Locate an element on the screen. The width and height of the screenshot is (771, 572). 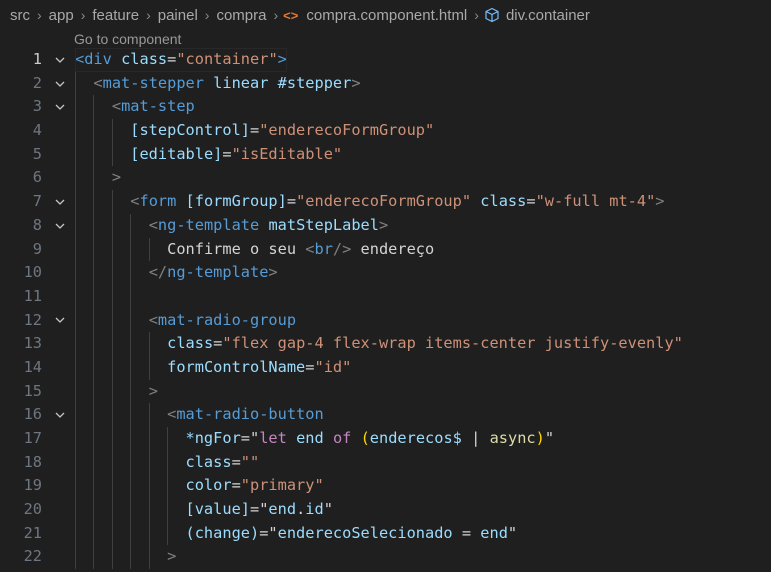
code-token: "container" is located at coordinates (227, 59).